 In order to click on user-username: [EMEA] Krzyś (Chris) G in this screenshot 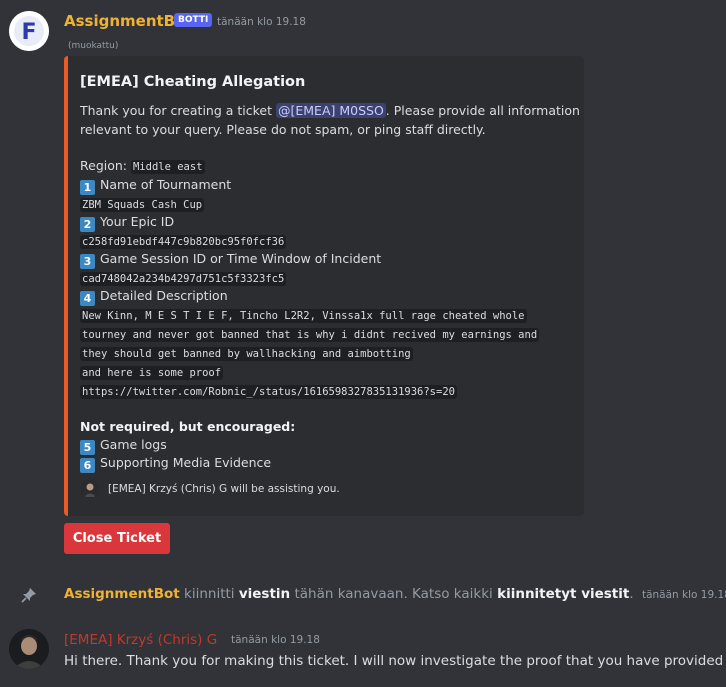, I will do `click(140, 640)`.